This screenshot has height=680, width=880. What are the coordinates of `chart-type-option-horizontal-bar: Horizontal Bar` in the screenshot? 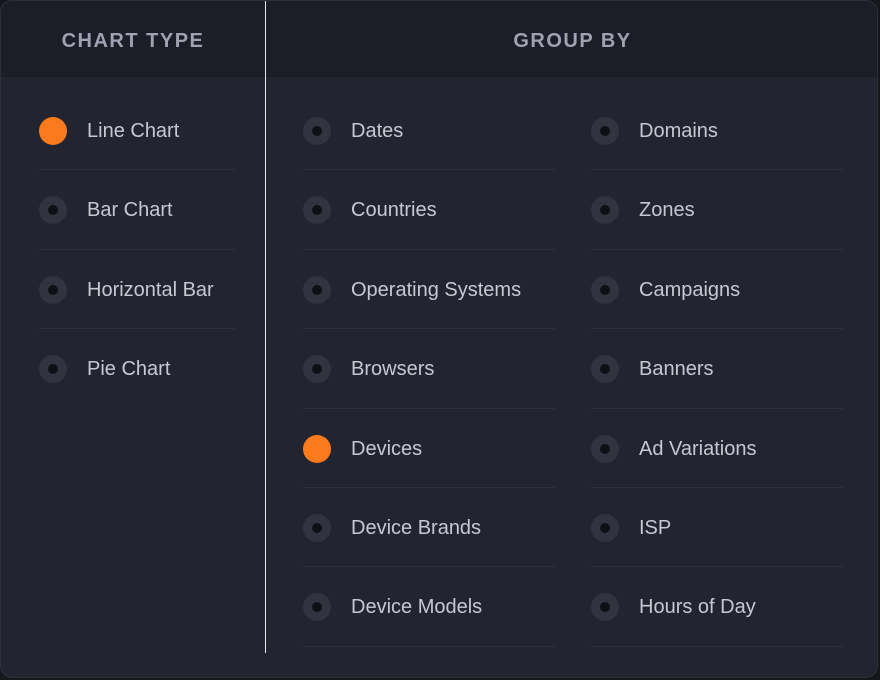 It's located at (137, 290).